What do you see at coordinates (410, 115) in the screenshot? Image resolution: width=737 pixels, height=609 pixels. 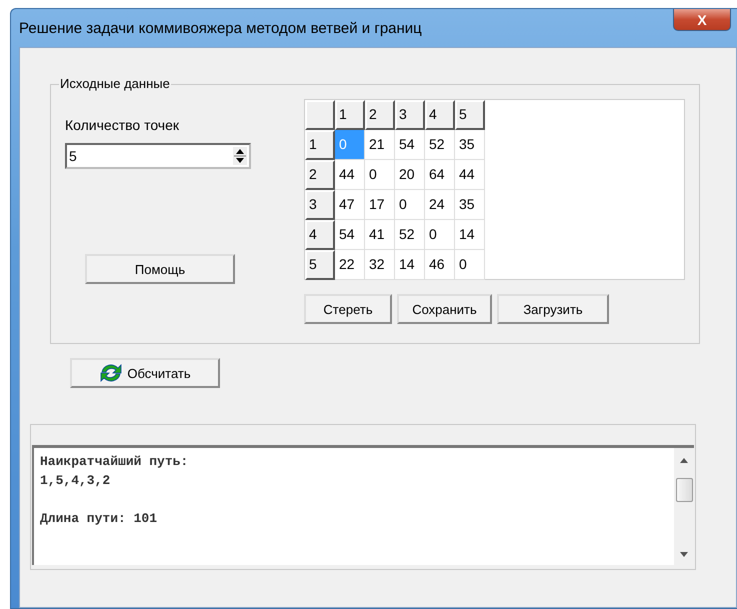 I see `column-header: 3` at bounding box center [410, 115].